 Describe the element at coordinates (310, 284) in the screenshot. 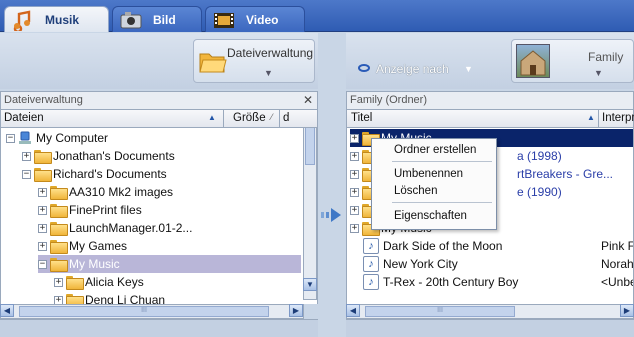

I see `scroll-down-icon: ▼` at that location.